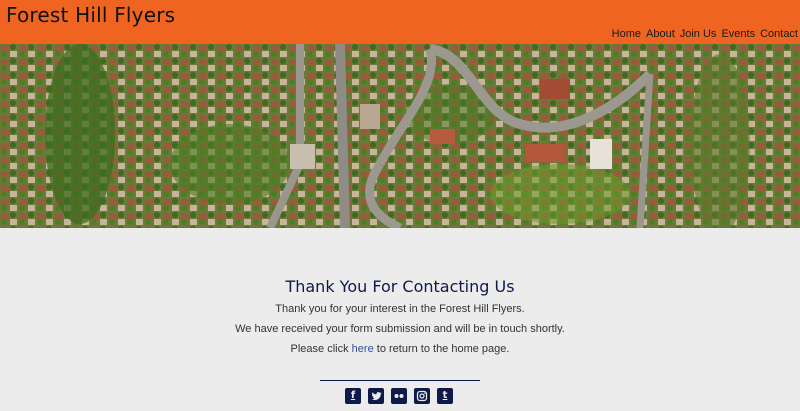  Describe the element at coordinates (90, 15) in the screenshot. I see `site-title: Forest Hill Flyers` at that location.